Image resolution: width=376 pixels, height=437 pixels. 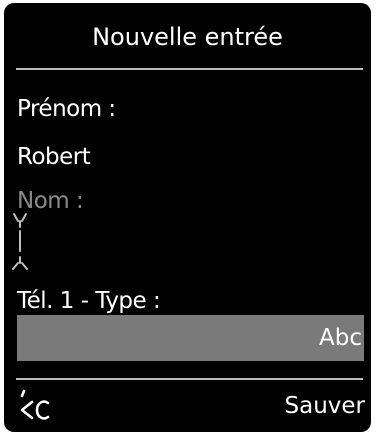 I want to click on first-name-field: Robert, so click(x=54, y=157).